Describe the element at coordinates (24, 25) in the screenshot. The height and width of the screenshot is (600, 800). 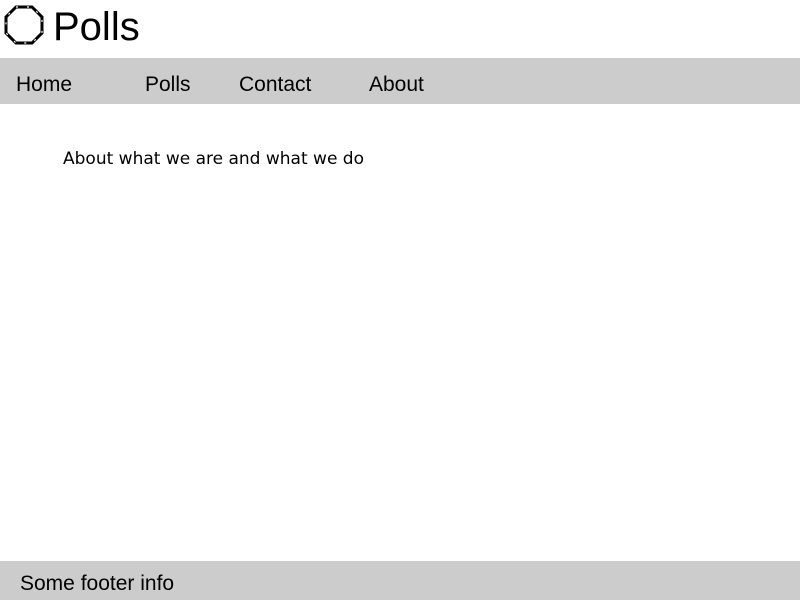
I see `octagon-logo-icon` at that location.